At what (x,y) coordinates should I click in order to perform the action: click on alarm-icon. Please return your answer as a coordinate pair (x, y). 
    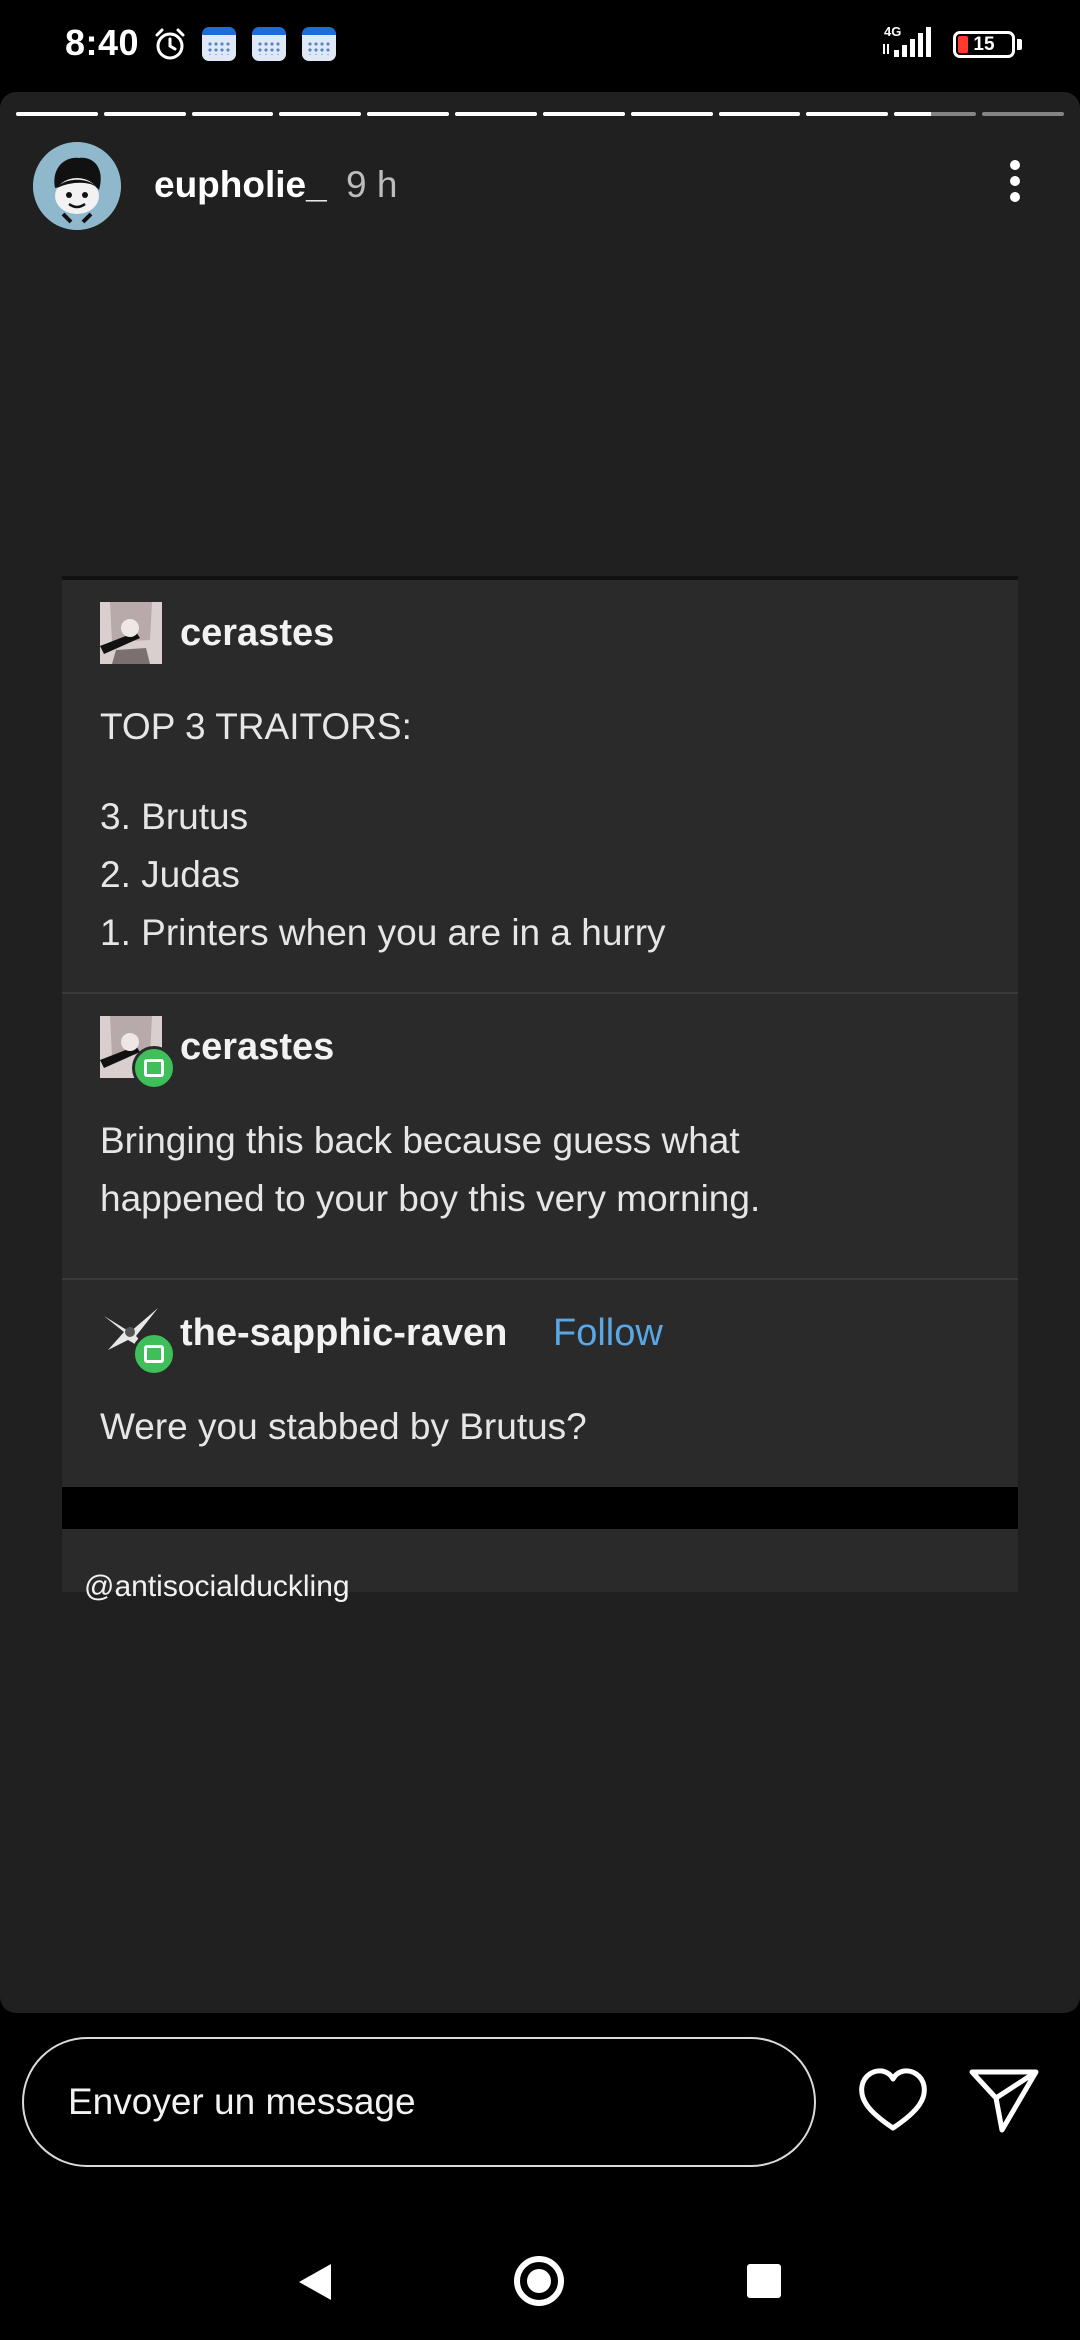
    Looking at the image, I should click on (170, 46).